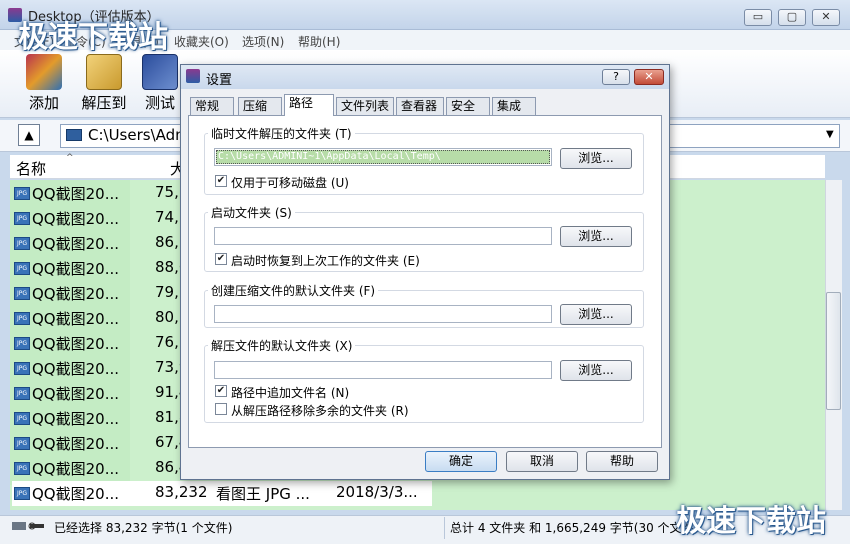 The height and width of the screenshot is (544, 850). What do you see at coordinates (293, 290) in the screenshot?
I see `default-archive-folder-title: 创建压缩文件的默认文件夹 (F)` at bounding box center [293, 290].